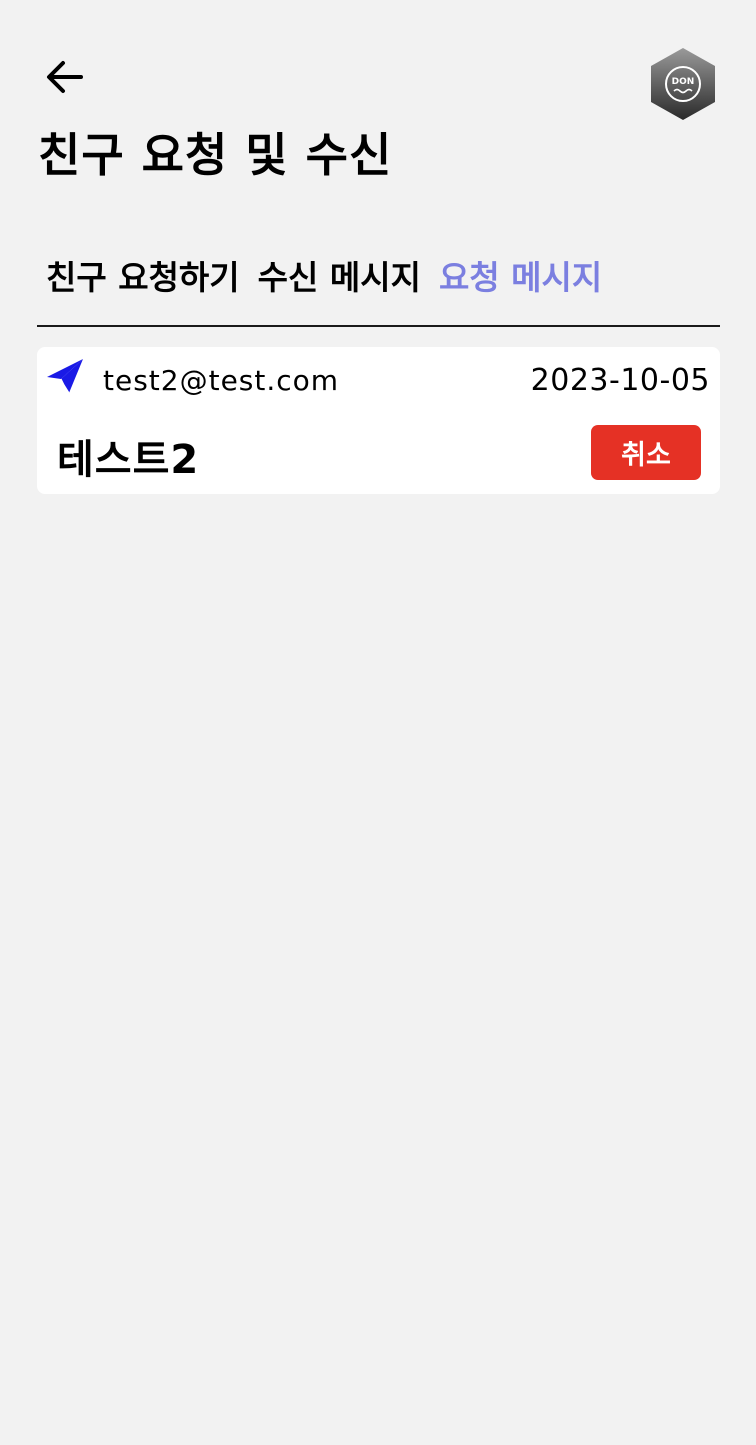 The width and height of the screenshot is (756, 1445). I want to click on tab-send-request: 친구 요청하기, so click(143, 278).